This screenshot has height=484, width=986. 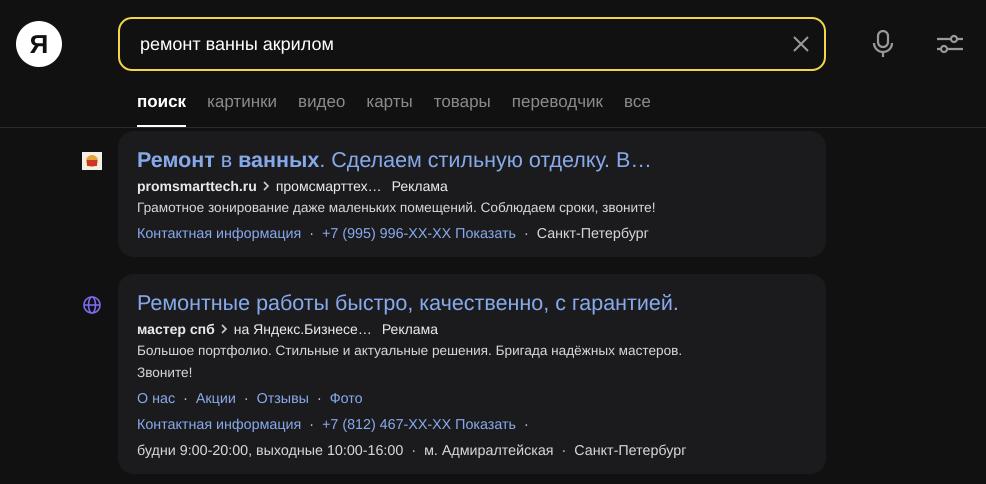 What do you see at coordinates (242, 105) in the screenshot?
I see `search-tab: картинки` at bounding box center [242, 105].